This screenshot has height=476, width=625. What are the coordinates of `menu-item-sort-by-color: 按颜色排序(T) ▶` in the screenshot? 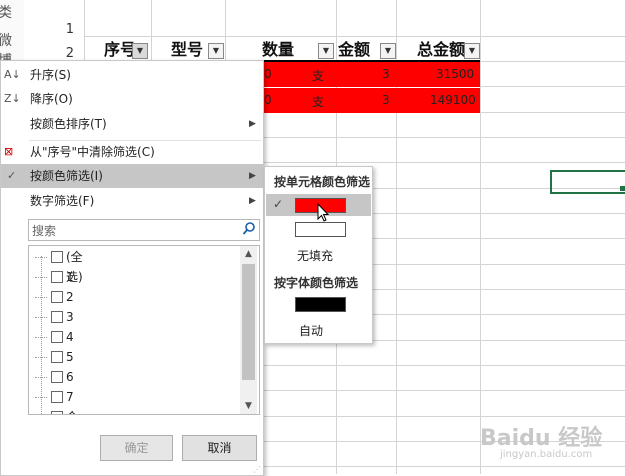 It's located at (132, 124).